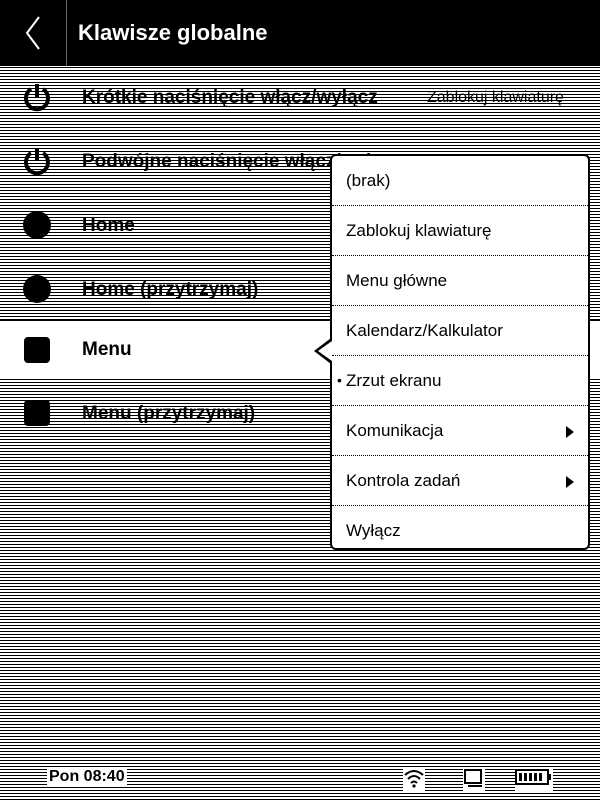 This screenshot has height=800, width=600. I want to click on setting-label: Home (przytrzymaj), so click(170, 289).